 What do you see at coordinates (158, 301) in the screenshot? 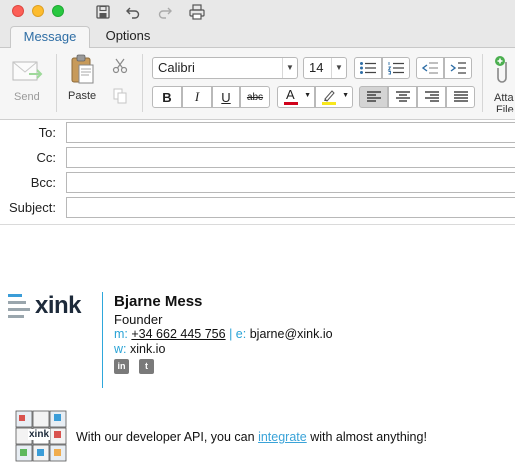
I see `signature-name: Bjarne Mess` at bounding box center [158, 301].